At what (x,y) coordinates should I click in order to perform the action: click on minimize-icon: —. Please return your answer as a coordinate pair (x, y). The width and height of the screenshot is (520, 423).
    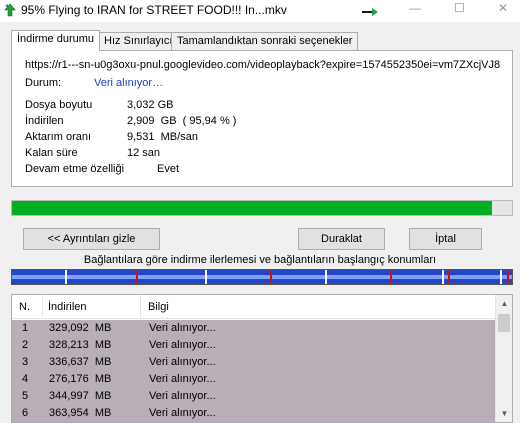
    Looking at the image, I should click on (415, 8).